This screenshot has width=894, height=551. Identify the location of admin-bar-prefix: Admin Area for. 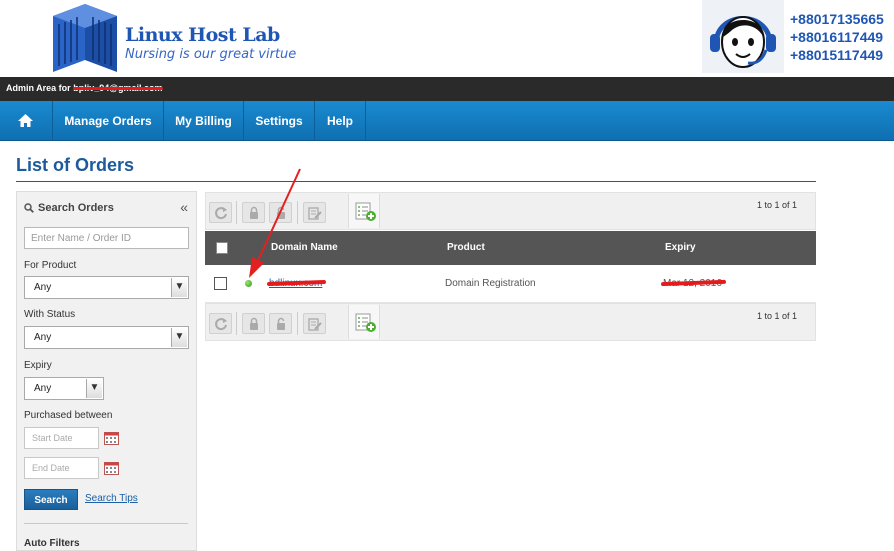
(38, 88).